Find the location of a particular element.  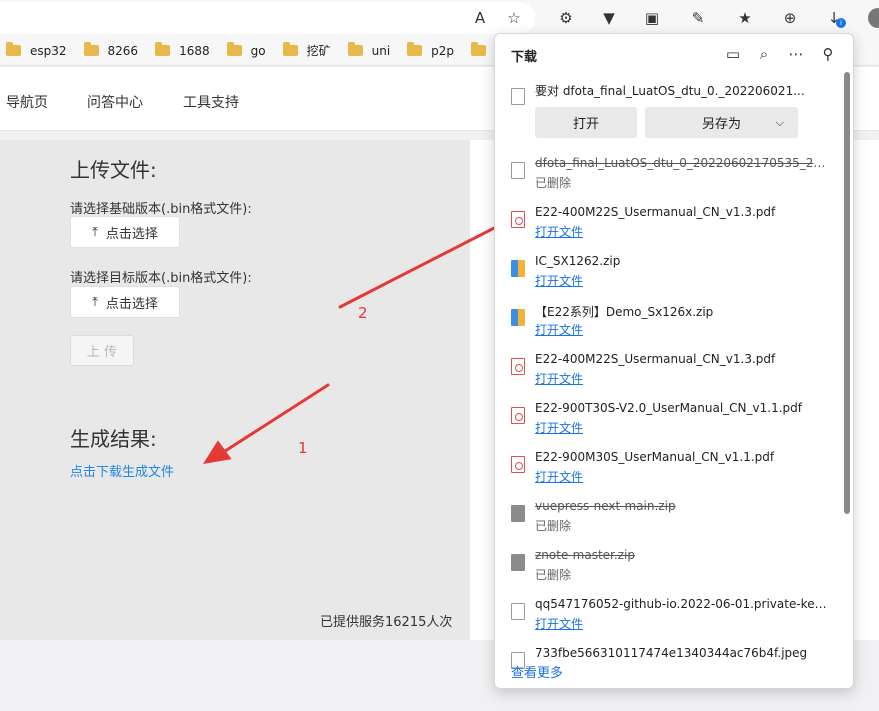

chevron-down-icon: ⌵ is located at coordinates (780, 123).